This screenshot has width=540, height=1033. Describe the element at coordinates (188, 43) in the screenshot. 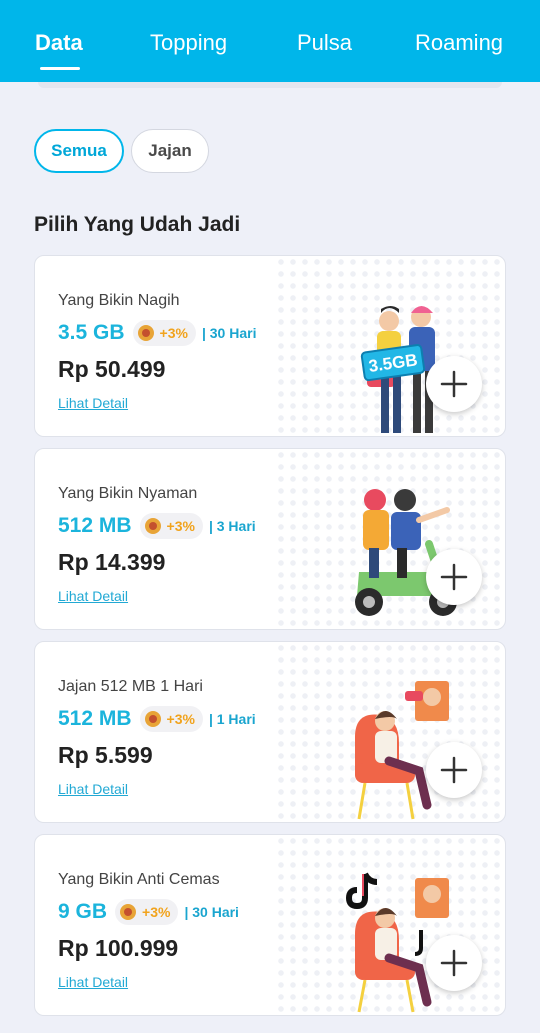

I see `tab-topping: Topping` at that location.